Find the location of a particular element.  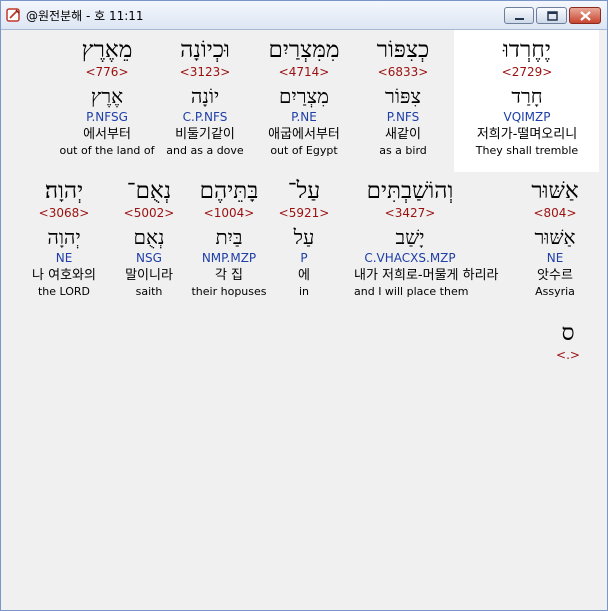

window-title: @원전분해 - 호 11:11 is located at coordinates (85, 16).